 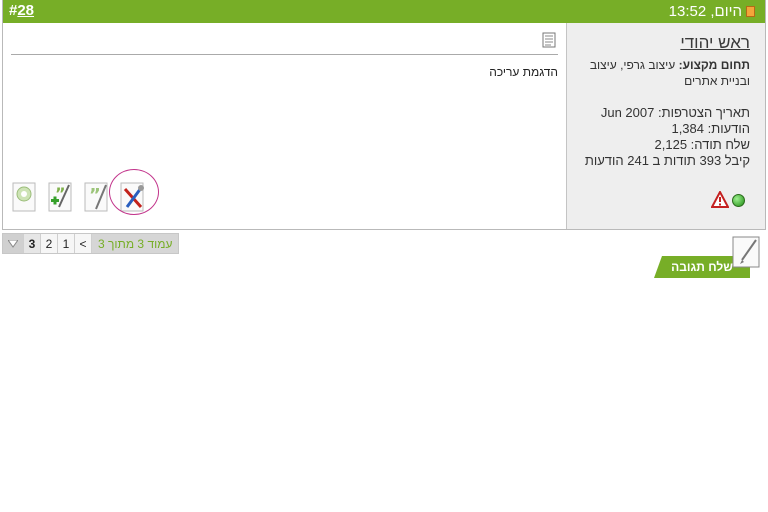 I want to click on username-link: ראש יהודי, so click(x=661, y=43).